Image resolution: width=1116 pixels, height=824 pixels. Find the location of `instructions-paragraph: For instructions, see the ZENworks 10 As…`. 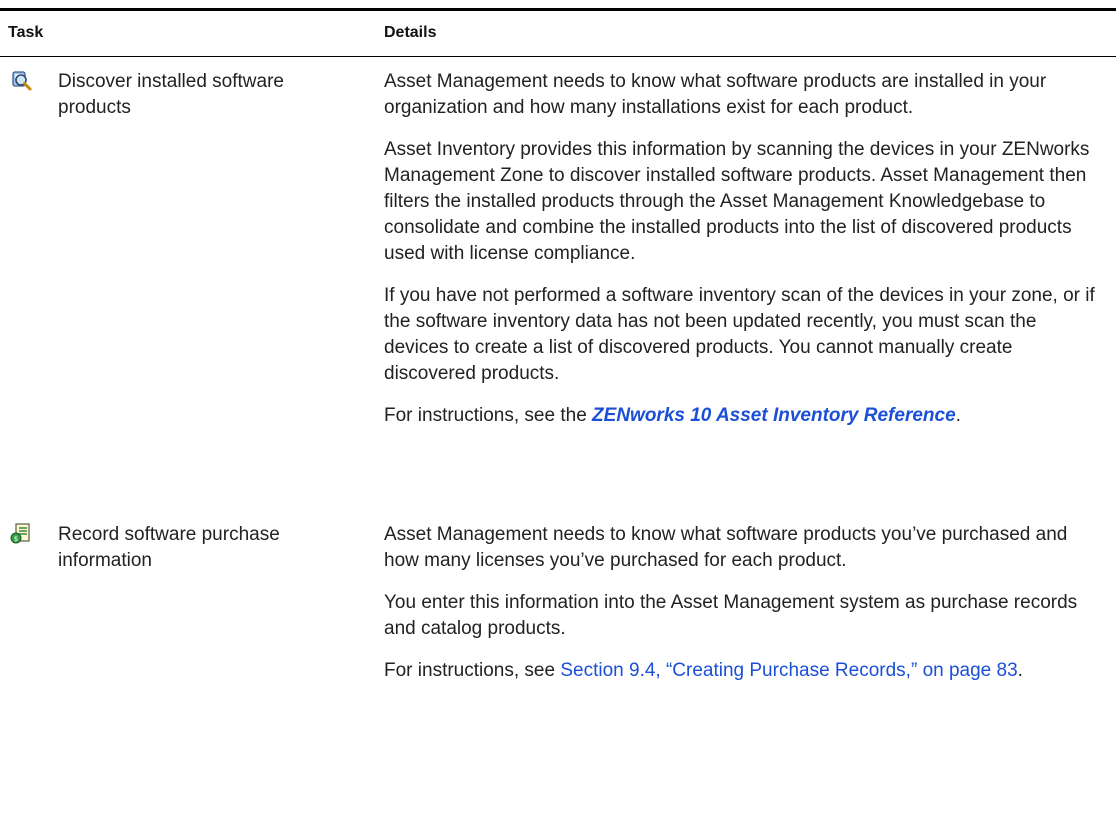

instructions-paragraph: For instructions, see the ZENworks 10 As… is located at coordinates (741, 416).